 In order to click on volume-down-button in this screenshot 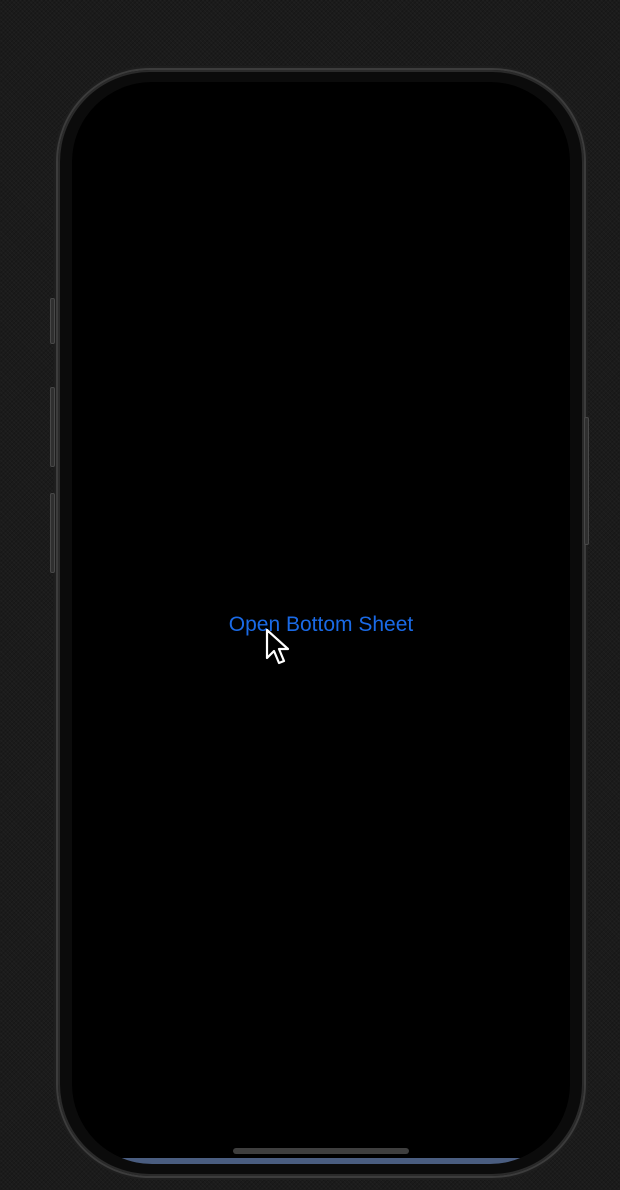, I will do `click(52, 533)`.